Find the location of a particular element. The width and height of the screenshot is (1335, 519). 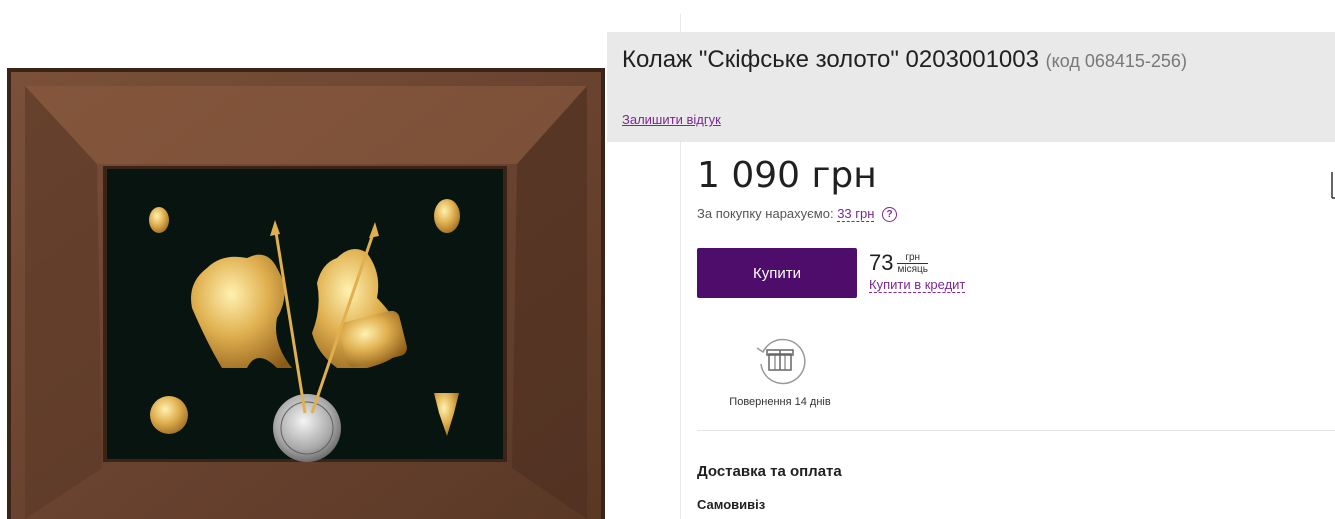

gift-return-icon is located at coordinates (781, 361).